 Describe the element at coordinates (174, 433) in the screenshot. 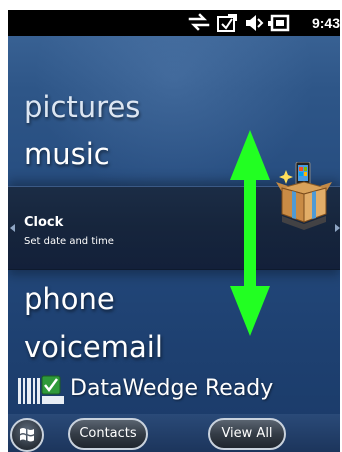

I see `soft-key-bar` at that location.